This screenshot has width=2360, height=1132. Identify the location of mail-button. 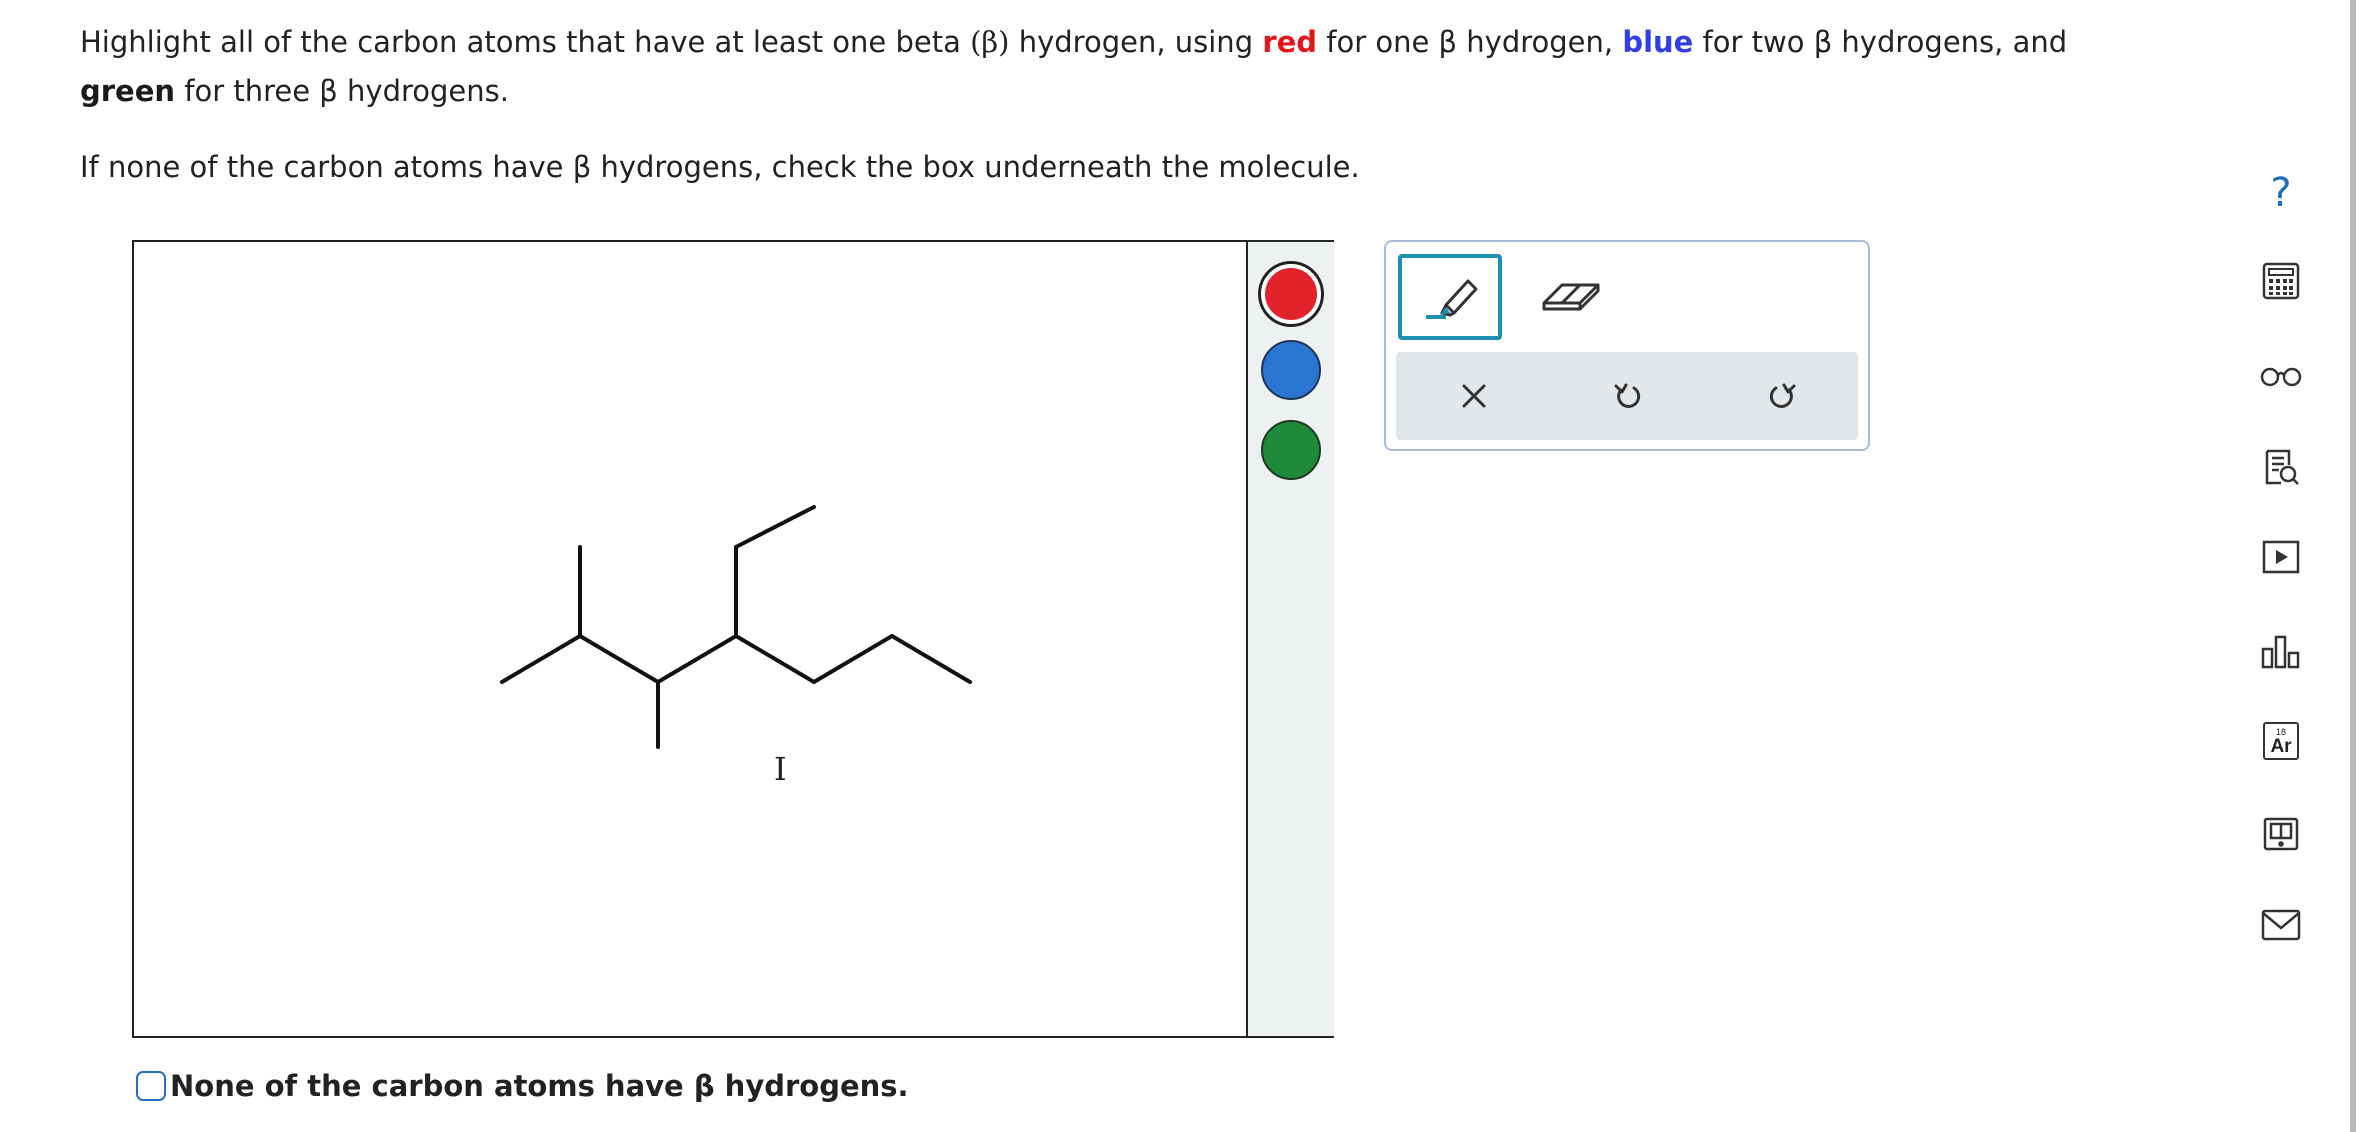
(2281, 925).